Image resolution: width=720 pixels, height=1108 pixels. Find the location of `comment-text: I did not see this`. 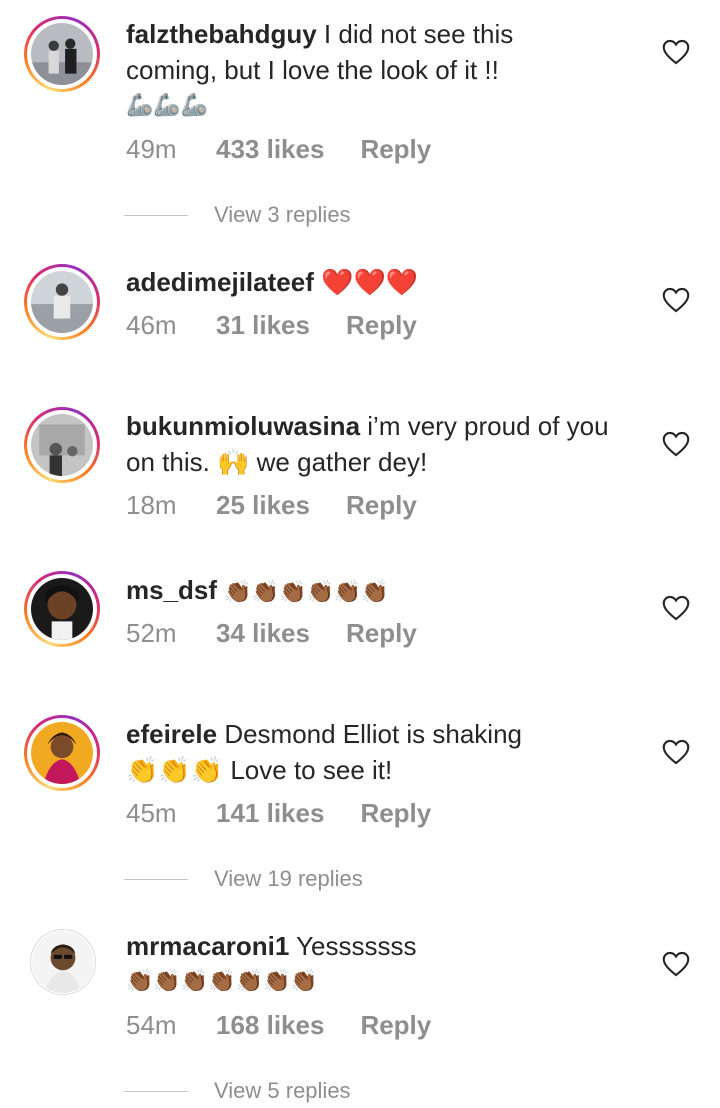

comment-text: I did not see this is located at coordinates (418, 34).